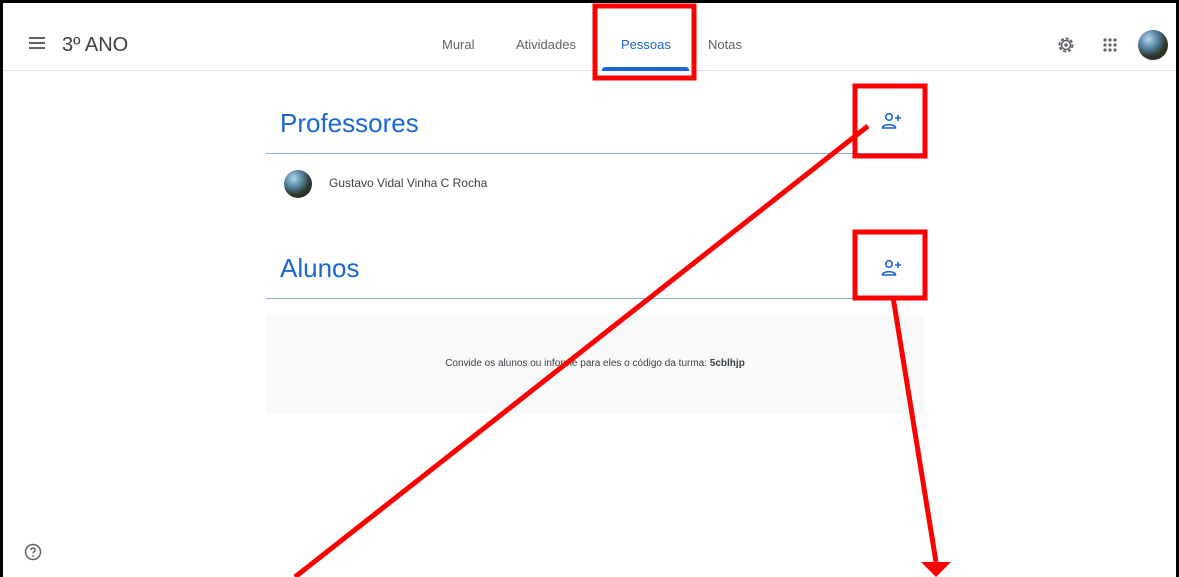 Image resolution: width=1179 pixels, height=577 pixels. What do you see at coordinates (458, 44) in the screenshot?
I see `tab-mural: Mural` at bounding box center [458, 44].